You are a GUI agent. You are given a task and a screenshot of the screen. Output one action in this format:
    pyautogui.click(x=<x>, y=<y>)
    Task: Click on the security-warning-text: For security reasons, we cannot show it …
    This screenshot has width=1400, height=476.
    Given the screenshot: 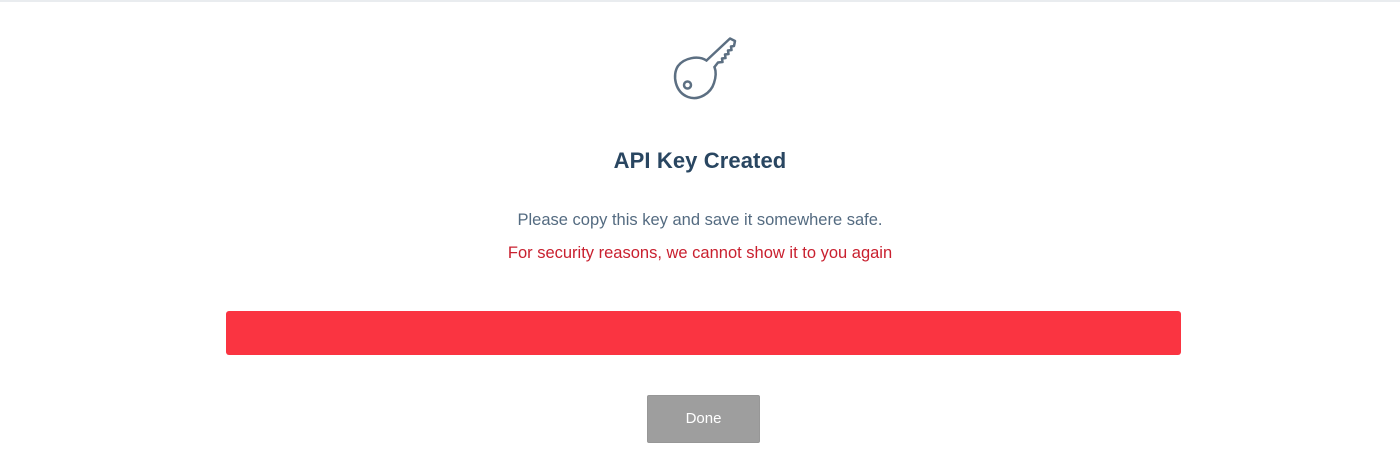 What is the action you would take?
    pyautogui.click(x=700, y=253)
    